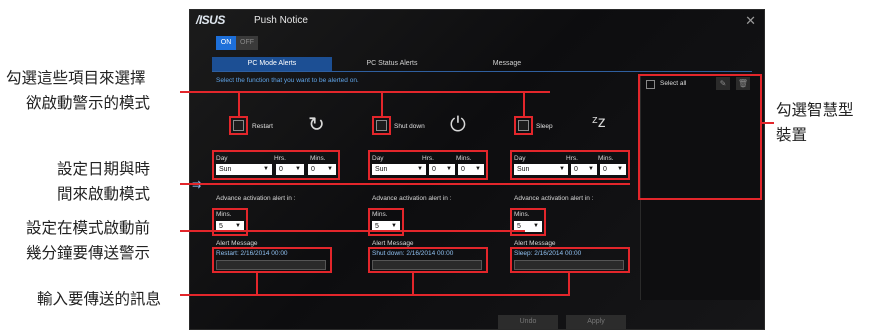 The image size is (869, 335). What do you see at coordinates (482, 71) in the screenshot?
I see `tab-divider` at bounding box center [482, 71].